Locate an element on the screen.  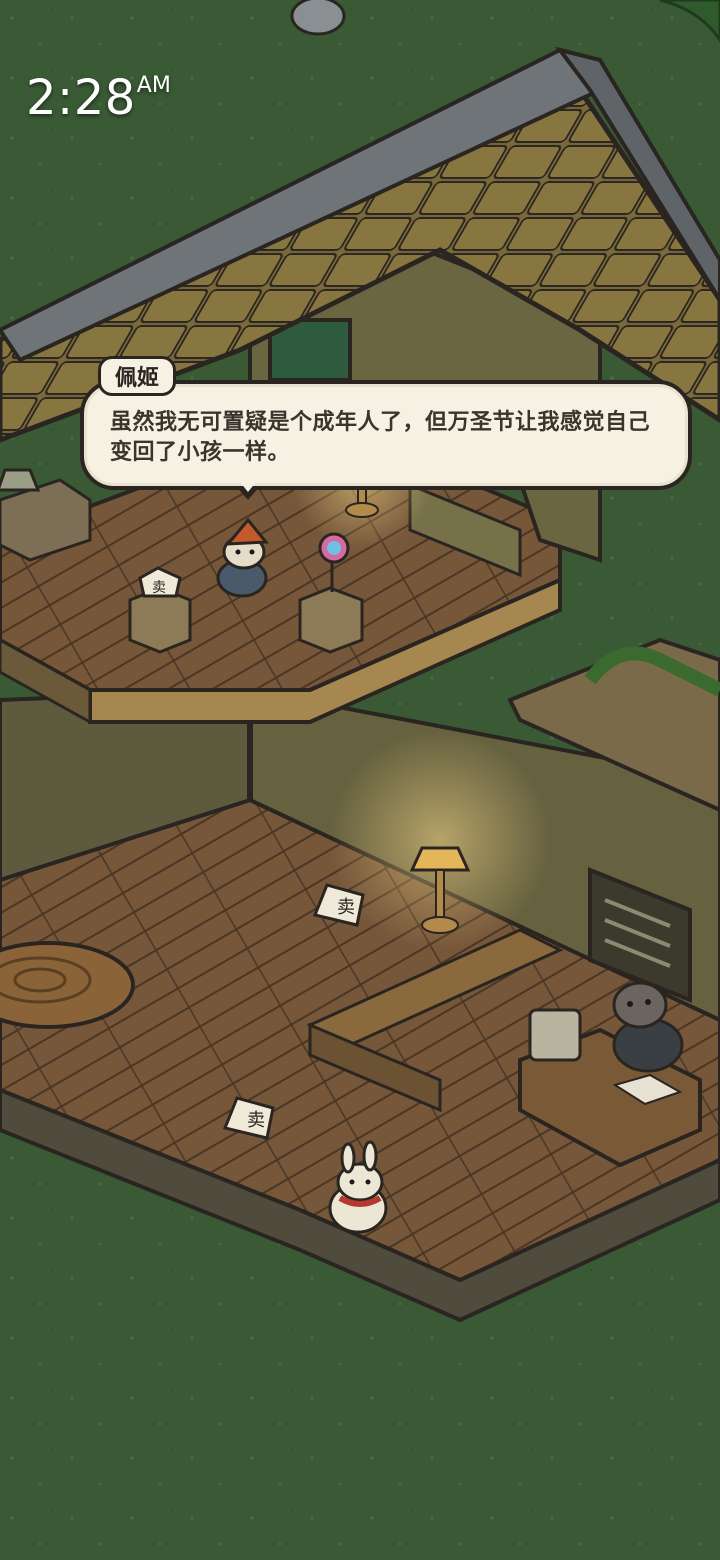
clock-time: 2:28 is located at coordinates (81, 98).